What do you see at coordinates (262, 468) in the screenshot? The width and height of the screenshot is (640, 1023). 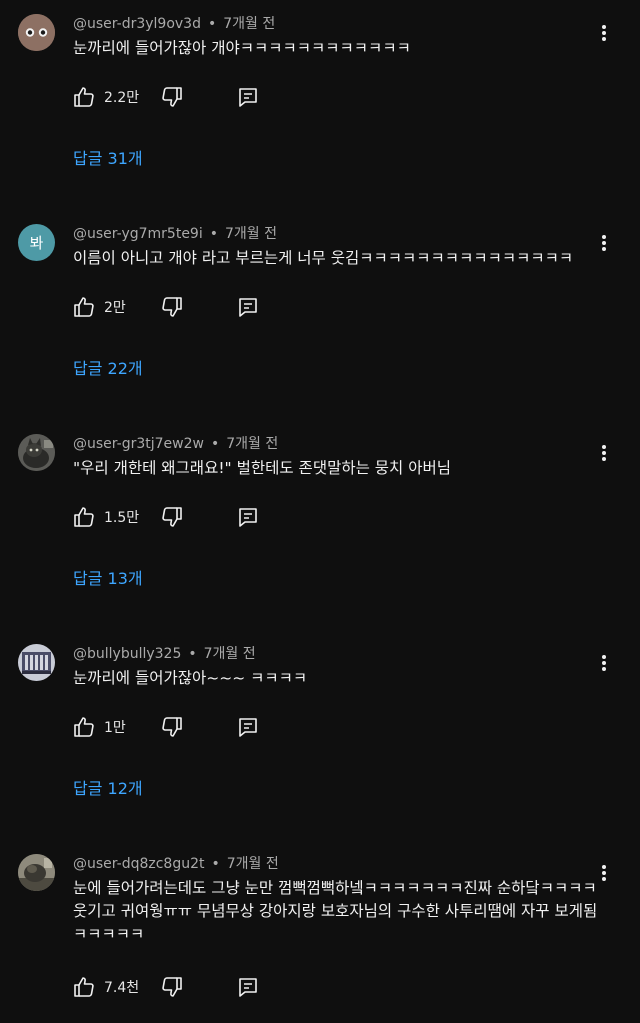 I see `comment-text: "우리 개한테 왜그래요!" 벌한테도 존댓말하는 뭉치 아버님` at bounding box center [262, 468].